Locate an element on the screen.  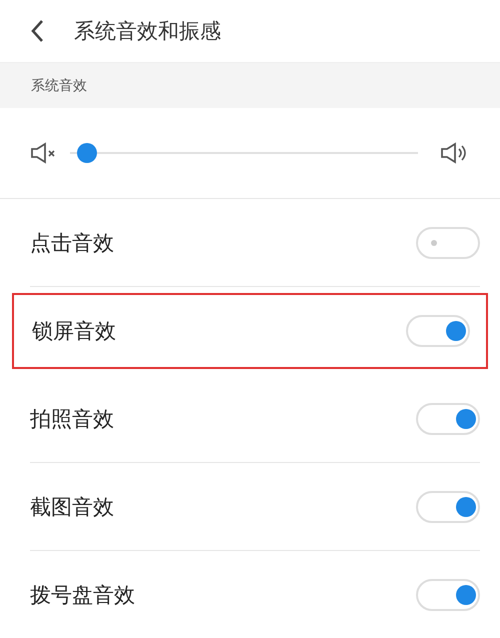
setting-label: 拨号盘音效 is located at coordinates (82, 595).